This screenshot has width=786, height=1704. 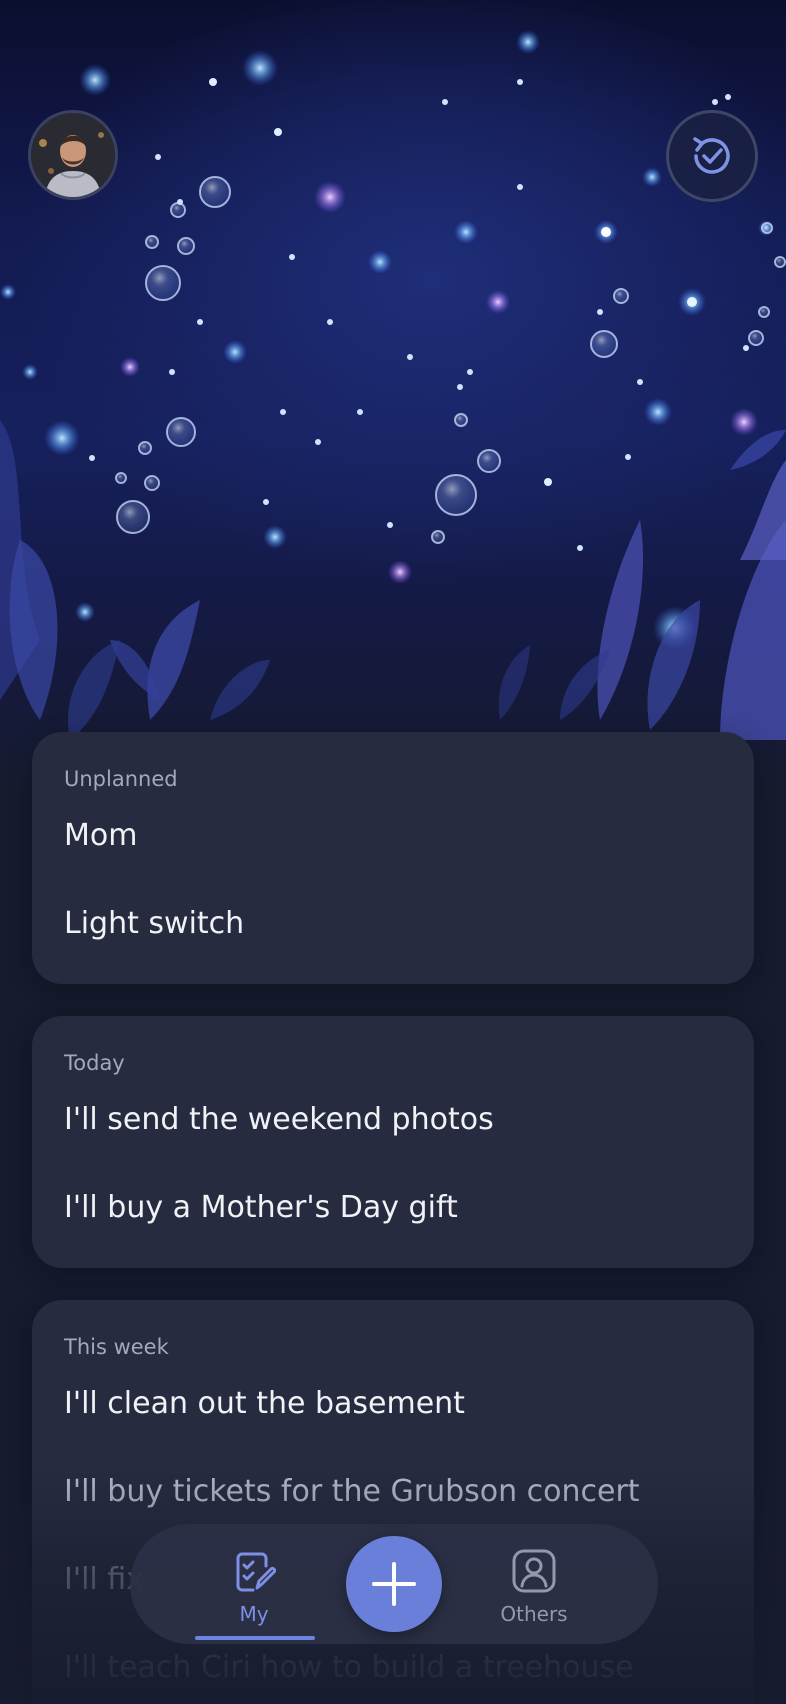 What do you see at coordinates (393, 836) in the screenshot?
I see `task-item: Mom` at bounding box center [393, 836].